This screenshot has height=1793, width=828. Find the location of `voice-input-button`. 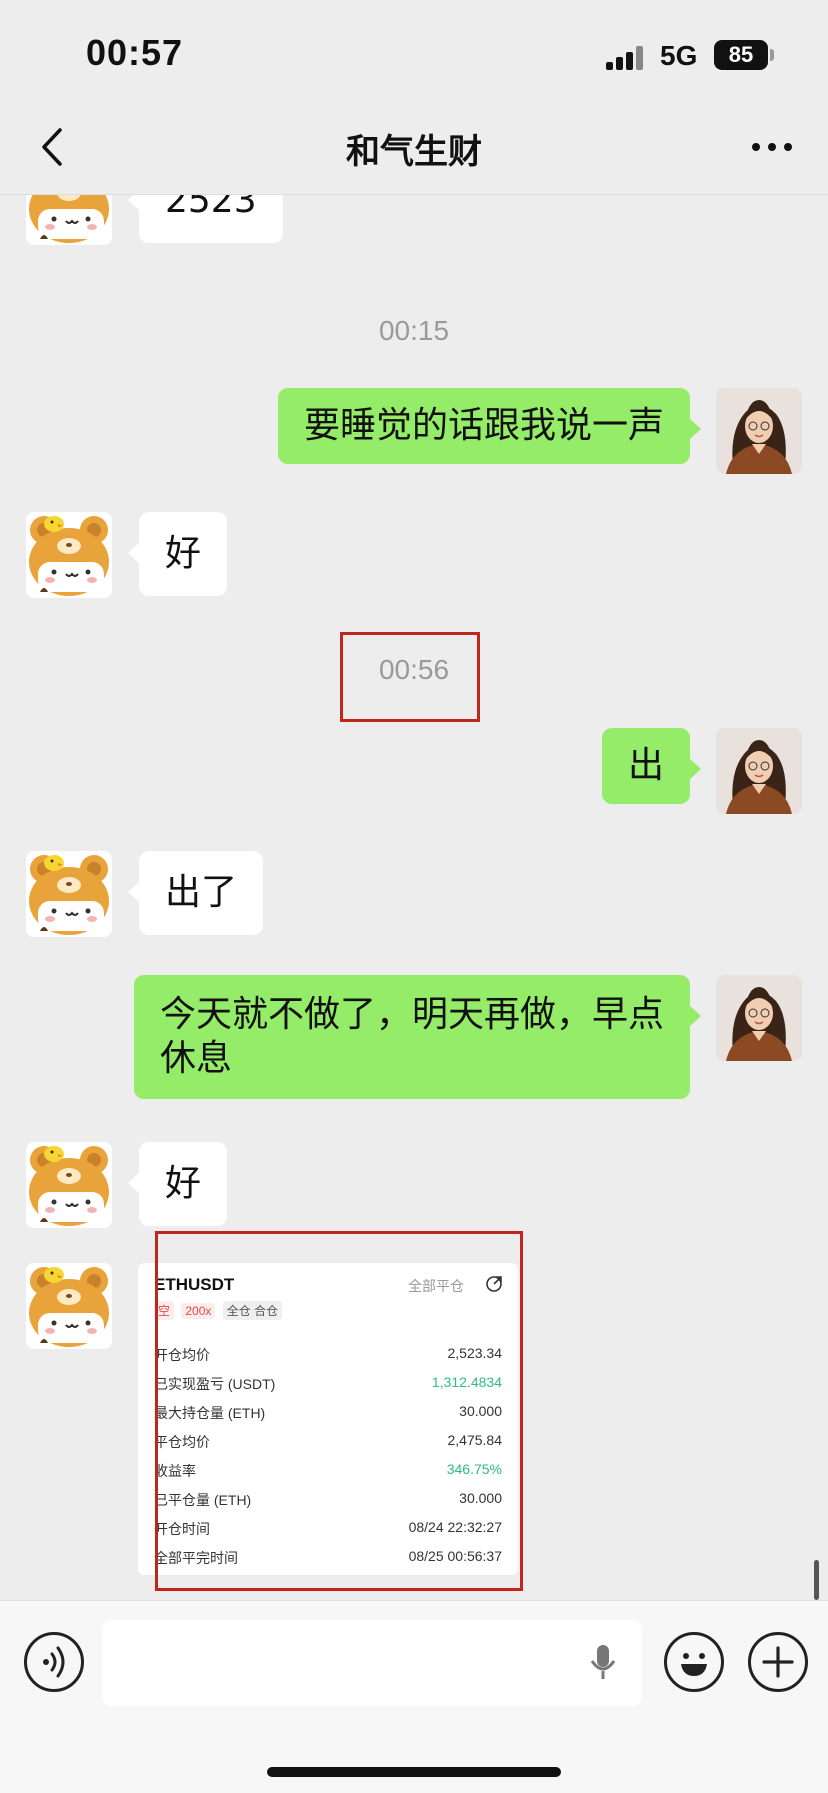

voice-input-button is located at coordinates (54, 1662).